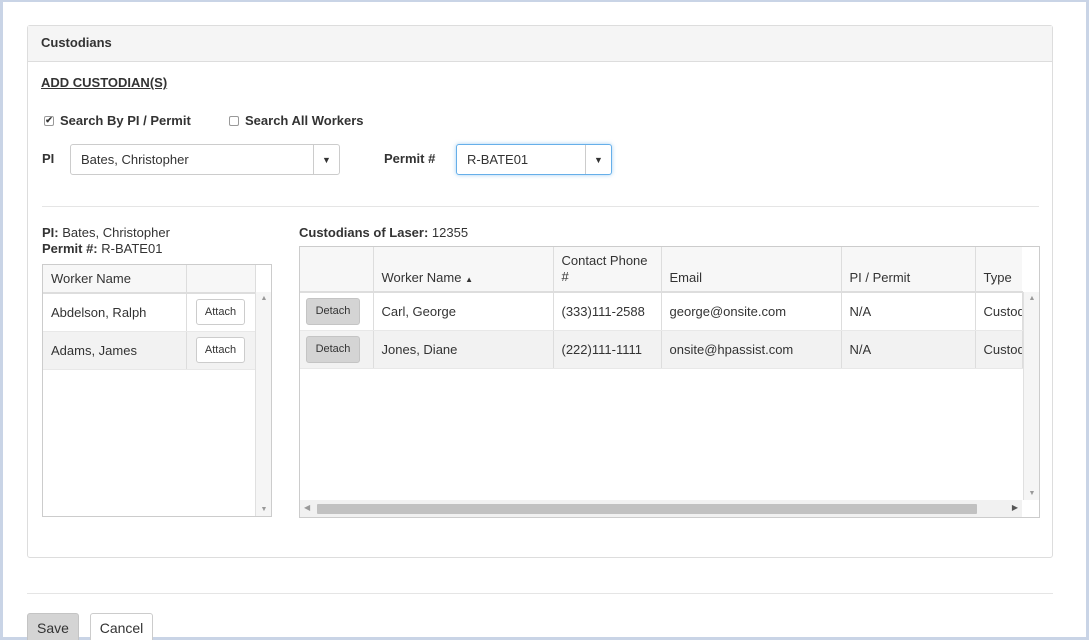 This screenshot has width=1089, height=640. I want to click on permit-info-label: Permit #:, so click(70, 248).